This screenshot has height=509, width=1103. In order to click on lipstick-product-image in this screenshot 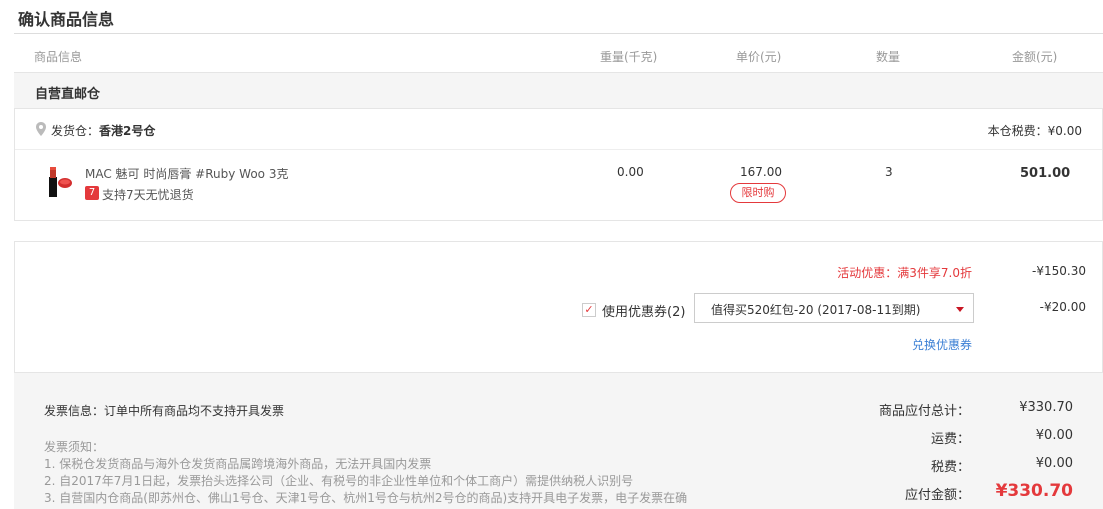, I will do `click(59, 181)`.